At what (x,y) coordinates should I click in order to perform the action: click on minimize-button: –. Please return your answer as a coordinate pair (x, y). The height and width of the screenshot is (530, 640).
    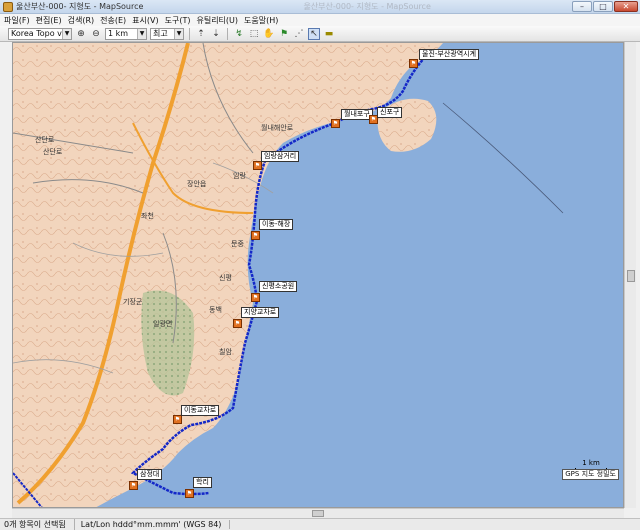
    Looking at the image, I should click on (582, 6).